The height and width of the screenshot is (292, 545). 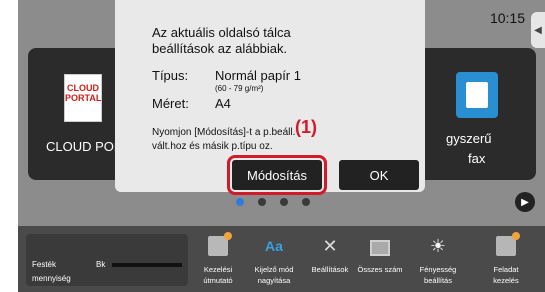 What do you see at coordinates (477, 158) in the screenshot?
I see `fax-label-2: fax` at bounding box center [477, 158].